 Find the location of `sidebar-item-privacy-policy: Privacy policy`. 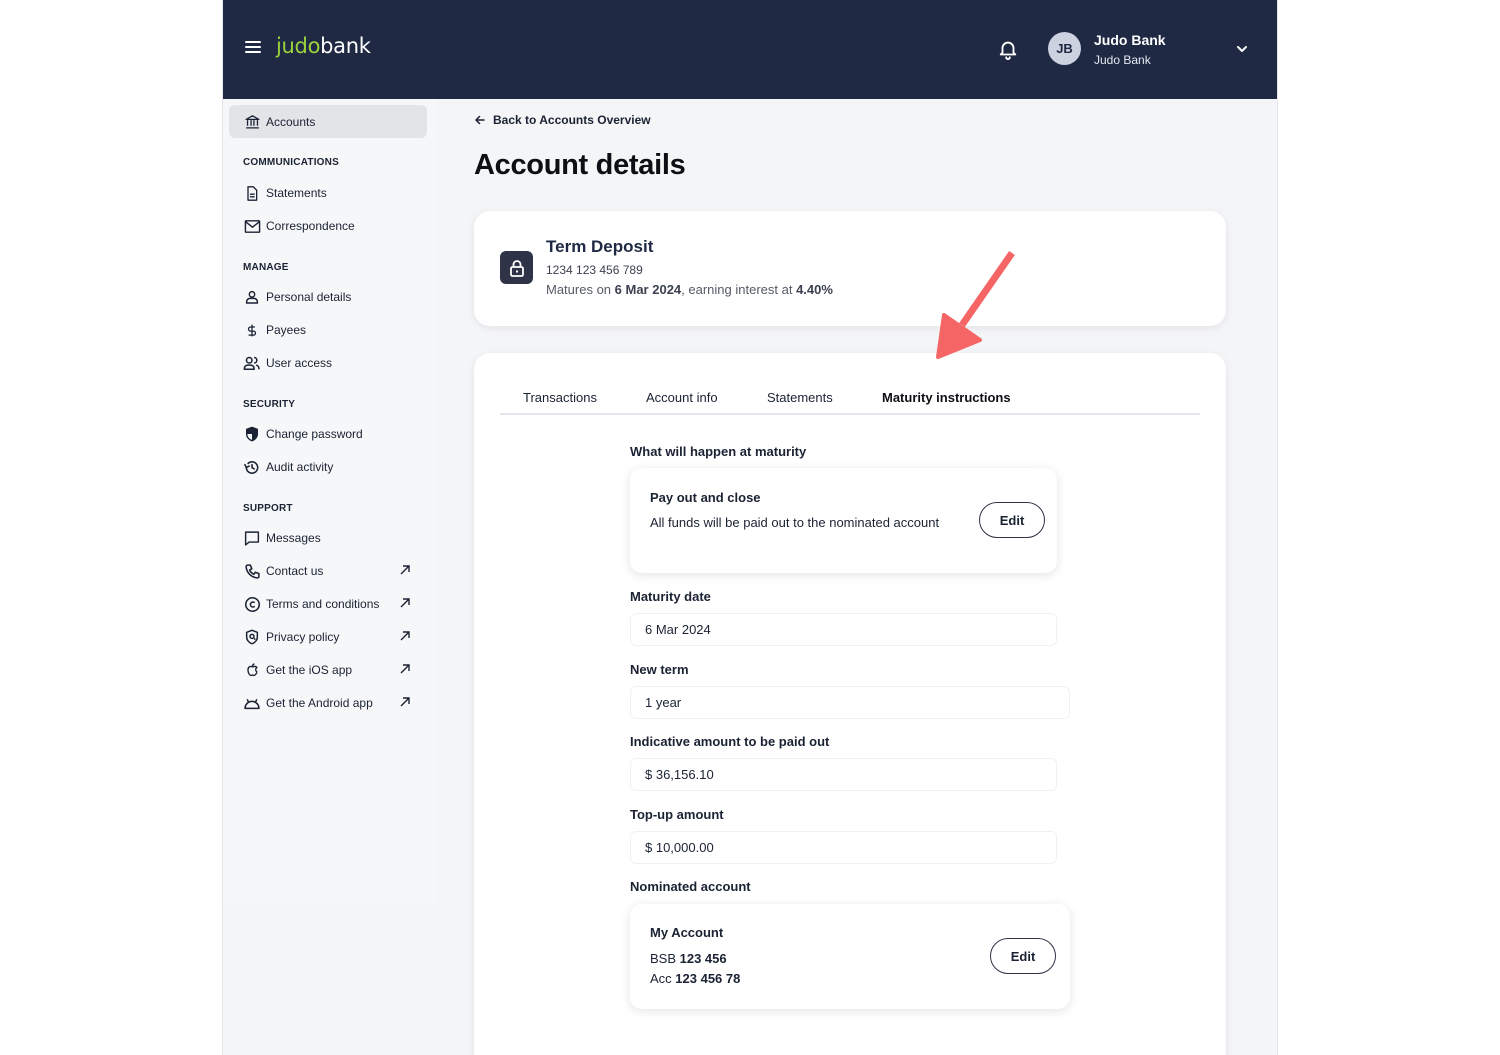

sidebar-item-privacy-policy: Privacy policy is located at coordinates (327, 637).